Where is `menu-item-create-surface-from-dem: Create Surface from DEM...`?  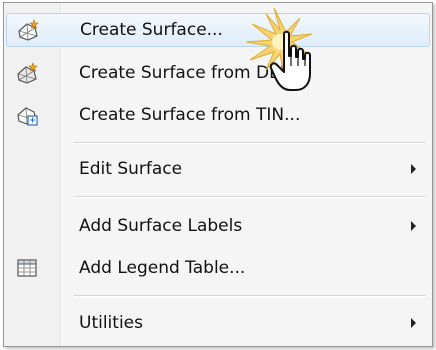
menu-item-create-surface-from-dem: Create Surface from DEM... is located at coordinates (218, 73).